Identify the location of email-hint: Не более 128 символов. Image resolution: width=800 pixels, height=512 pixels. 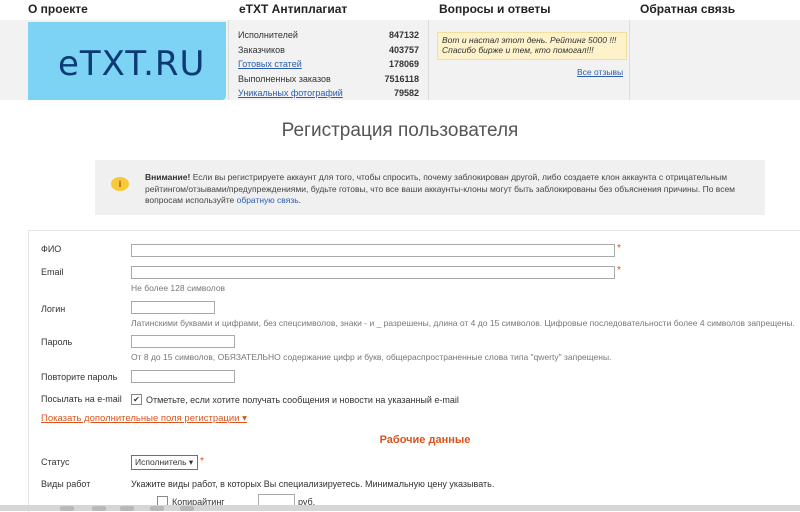
(178, 288).